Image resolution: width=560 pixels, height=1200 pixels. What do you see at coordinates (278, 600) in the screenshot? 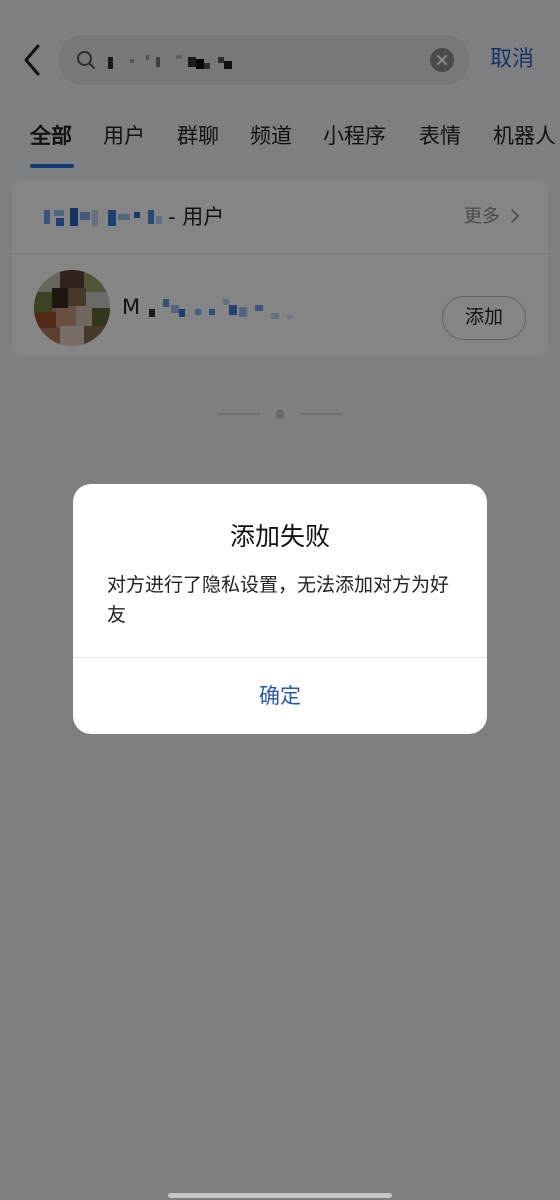
I see `dialog-message: 对方进行了隐私设置，无法添加对方为好友` at bounding box center [278, 600].